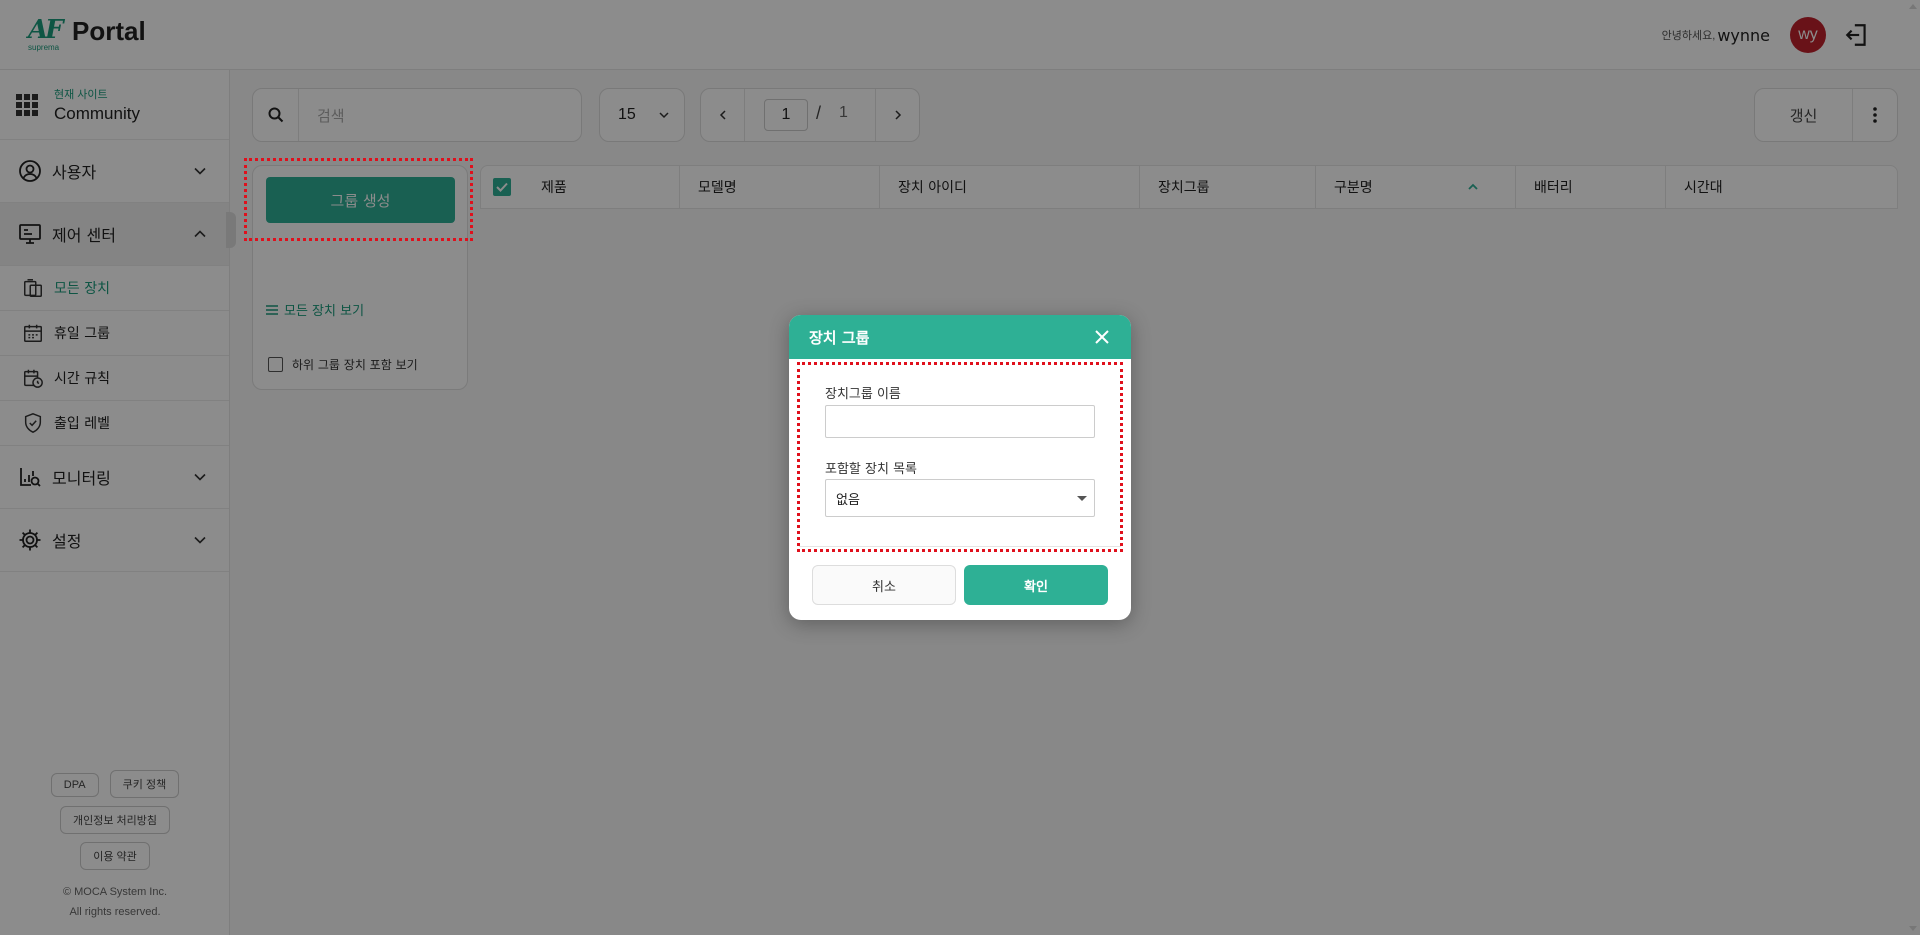 This screenshot has width=1920, height=935. What do you see at coordinates (1102, 337) in the screenshot?
I see `close-icon` at bounding box center [1102, 337].